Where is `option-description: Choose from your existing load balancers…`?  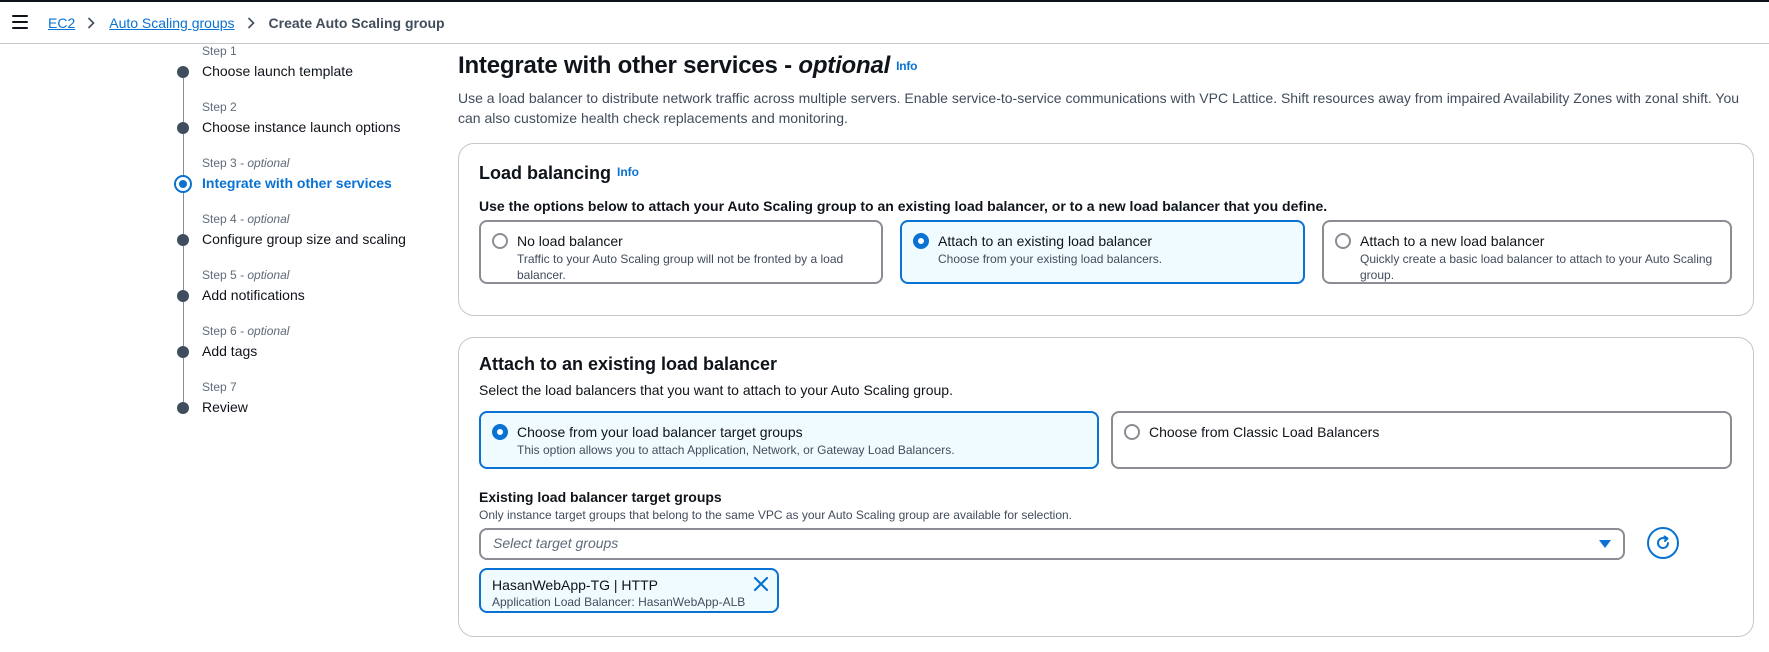
option-description: Choose from your existing load balancers… is located at coordinates (1050, 259).